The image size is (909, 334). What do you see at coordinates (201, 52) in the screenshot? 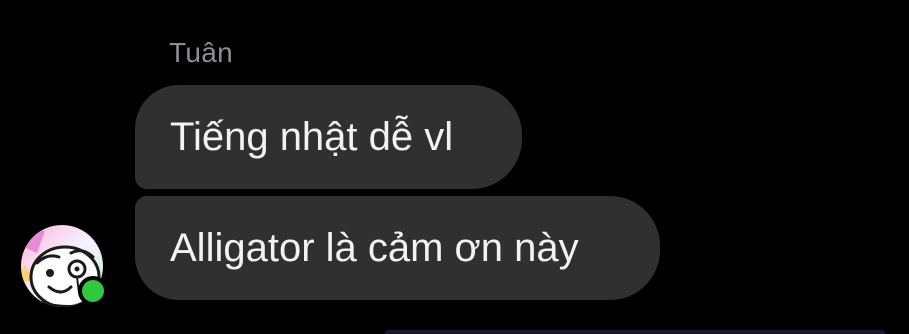
I see `sender-name: Tuân` at bounding box center [201, 52].